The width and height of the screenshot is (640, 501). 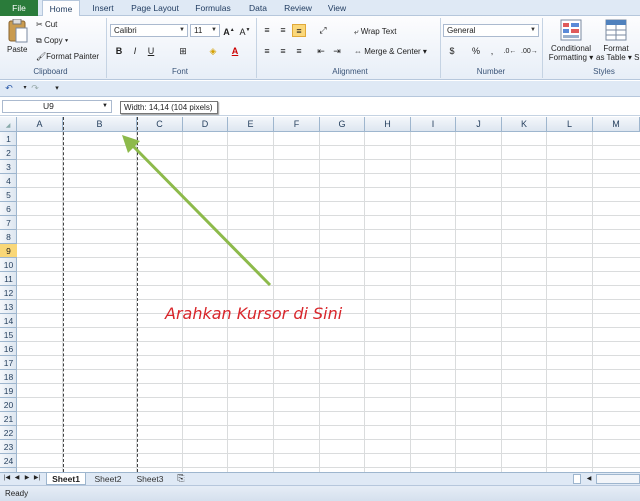 I want to click on cut-button: ✂ Cut, so click(x=46, y=24).